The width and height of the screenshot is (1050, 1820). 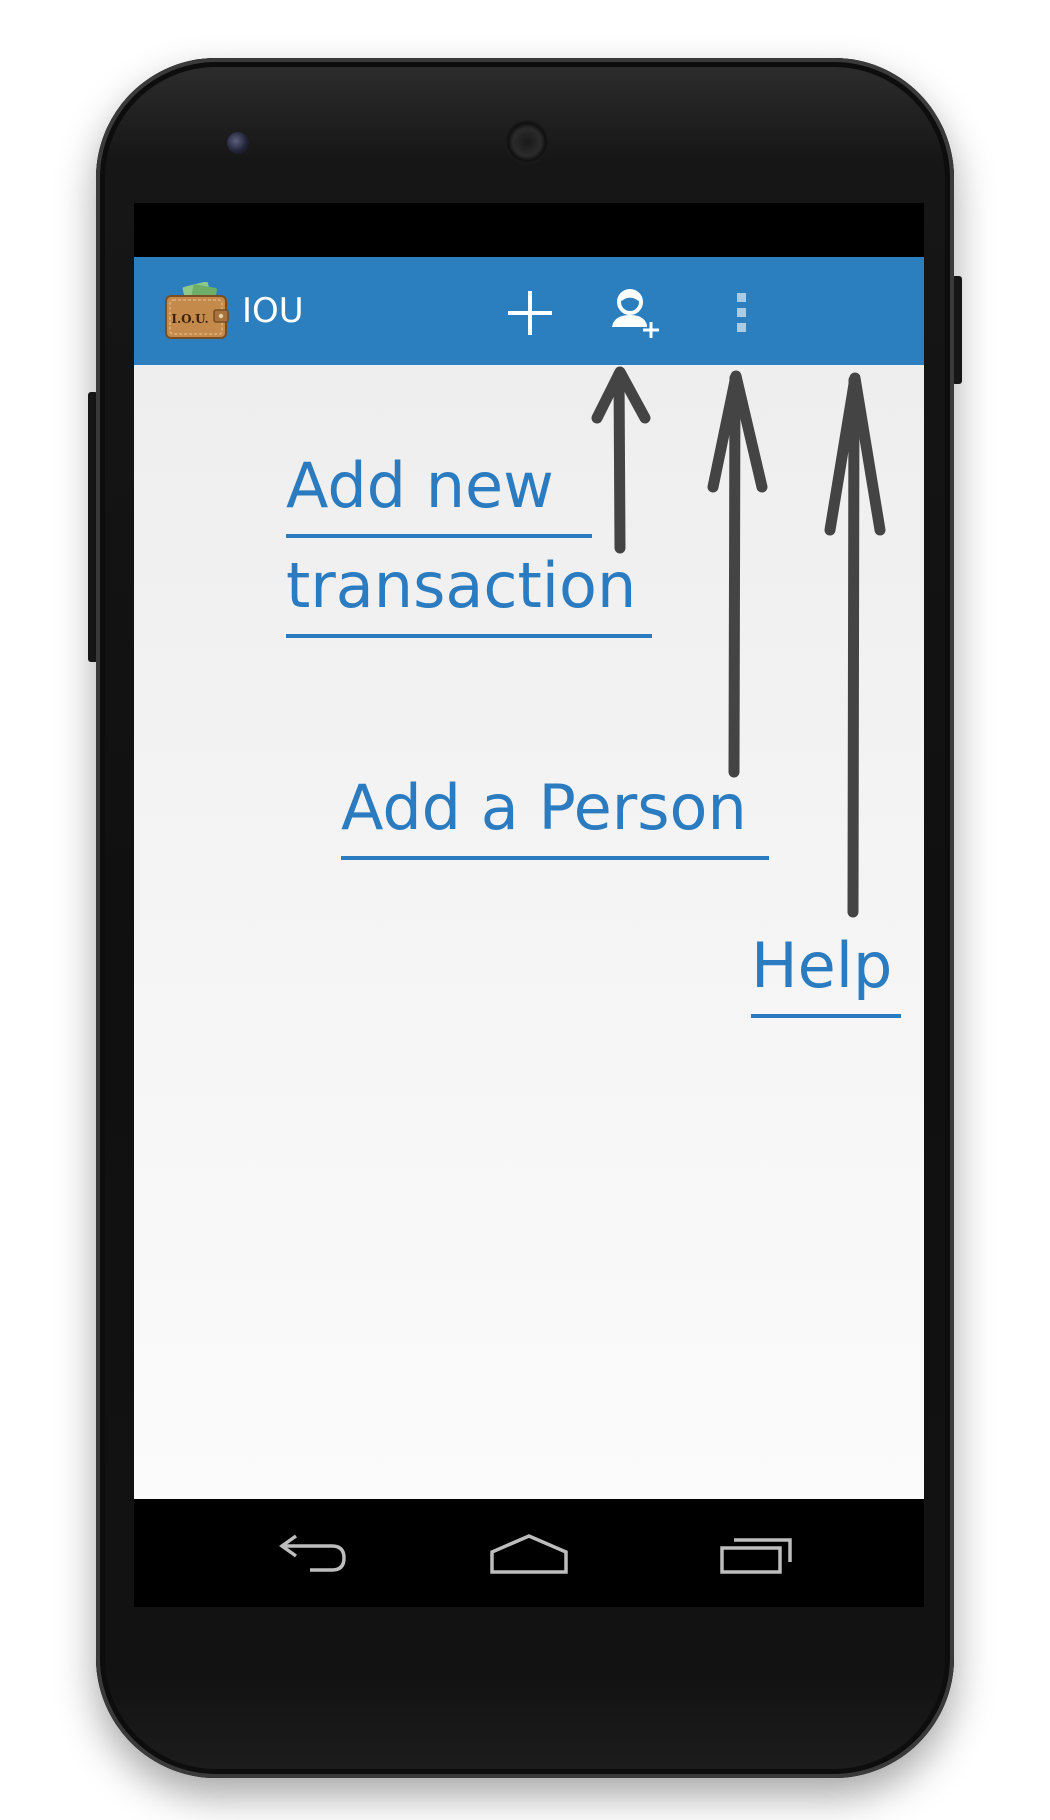 I want to click on add-person-annotation: Add a Person, so click(x=555, y=810).